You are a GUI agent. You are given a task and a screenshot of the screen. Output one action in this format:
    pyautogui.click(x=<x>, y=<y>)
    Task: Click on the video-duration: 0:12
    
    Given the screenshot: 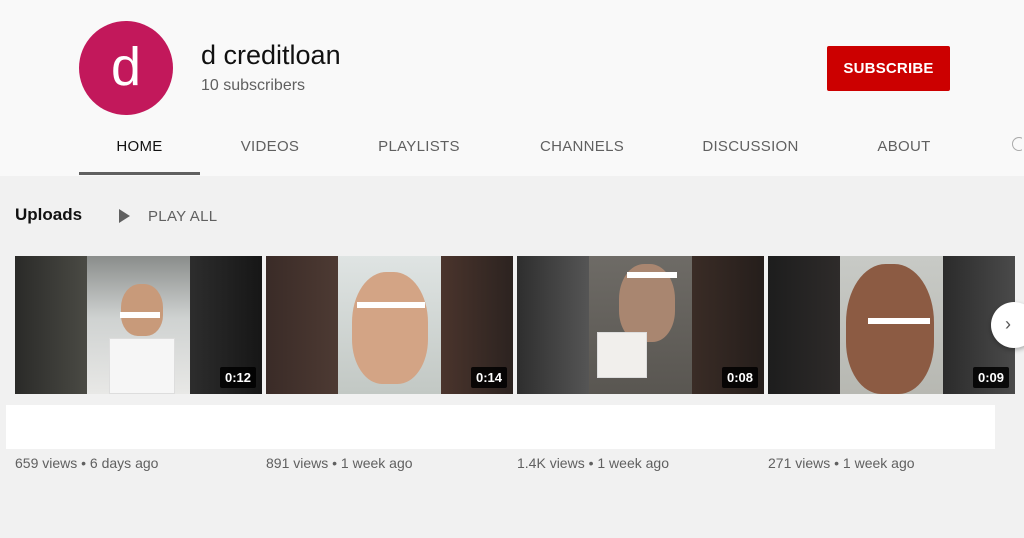 What is the action you would take?
    pyautogui.click(x=237, y=377)
    